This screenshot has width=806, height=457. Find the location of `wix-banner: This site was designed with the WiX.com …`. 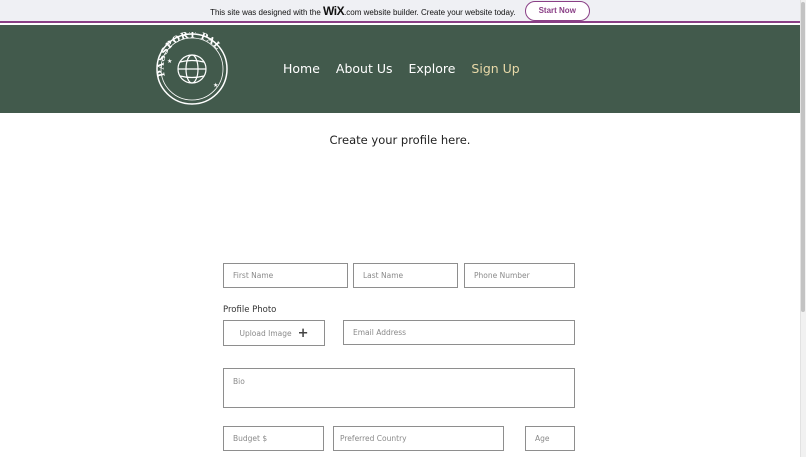

wix-banner: This site was designed with the WiX.com … is located at coordinates (400, 11).